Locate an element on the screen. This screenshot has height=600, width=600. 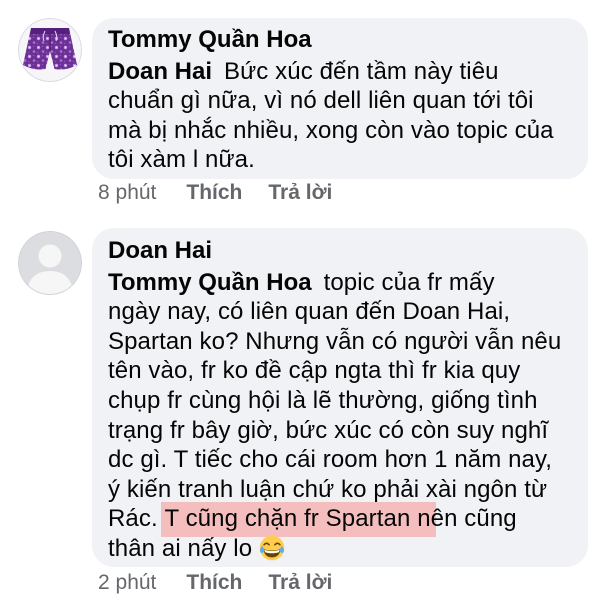
comment-text-line: tôi xàm l nữa. is located at coordinates (181, 160).